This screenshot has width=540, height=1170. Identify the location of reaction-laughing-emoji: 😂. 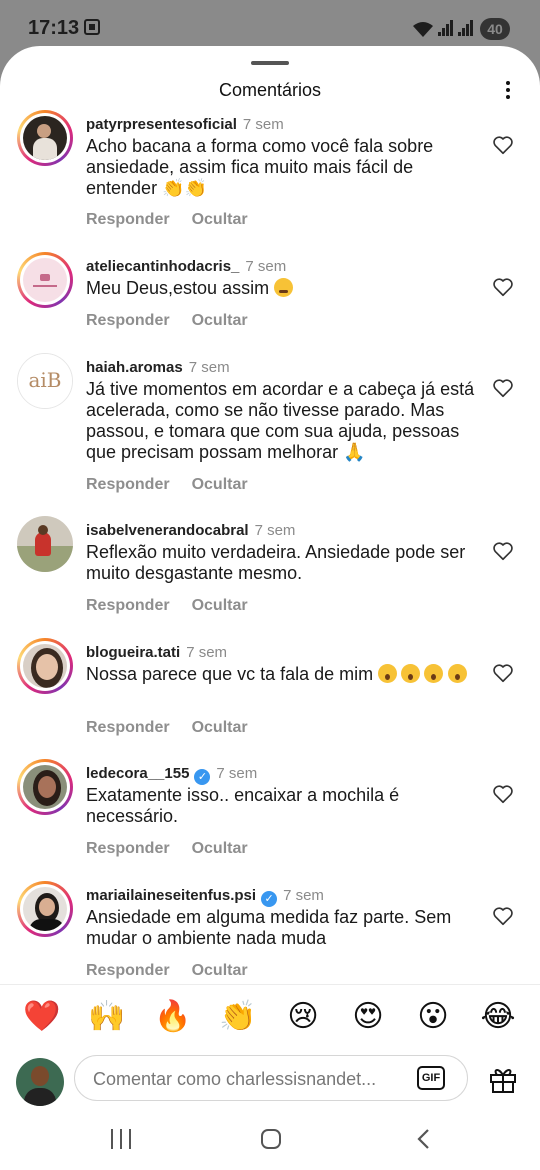
(498, 1017).